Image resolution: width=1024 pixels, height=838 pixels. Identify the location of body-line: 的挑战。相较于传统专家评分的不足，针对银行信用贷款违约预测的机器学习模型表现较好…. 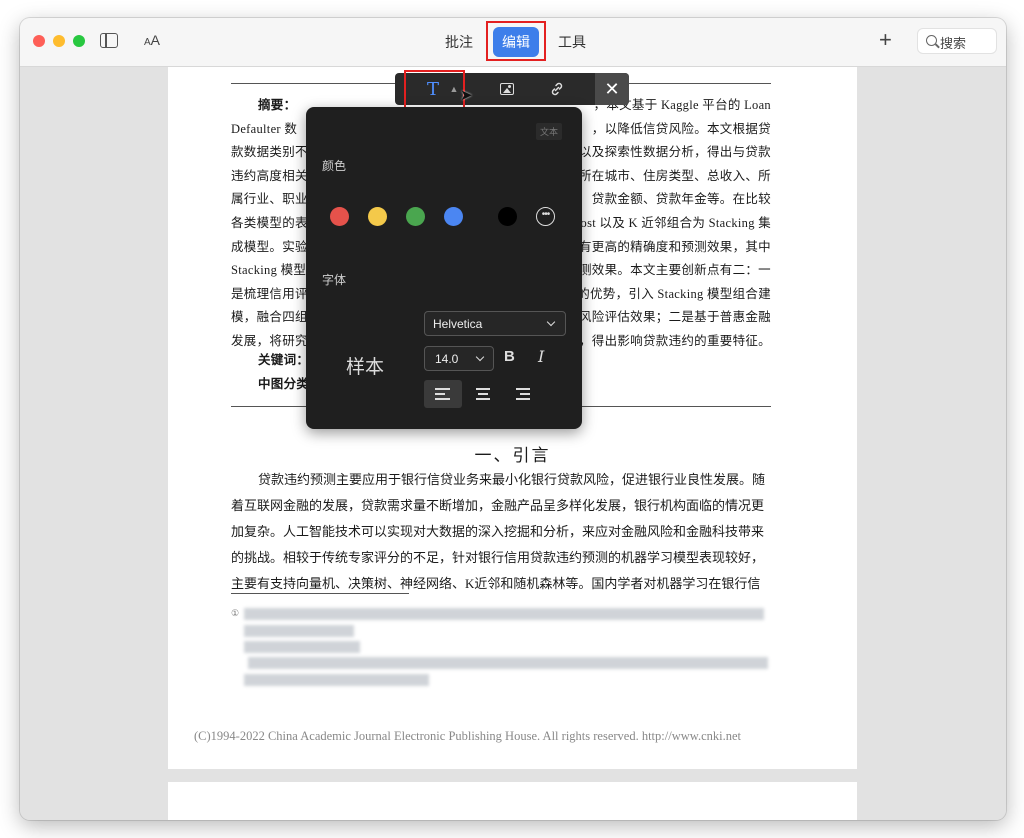
(498, 557).